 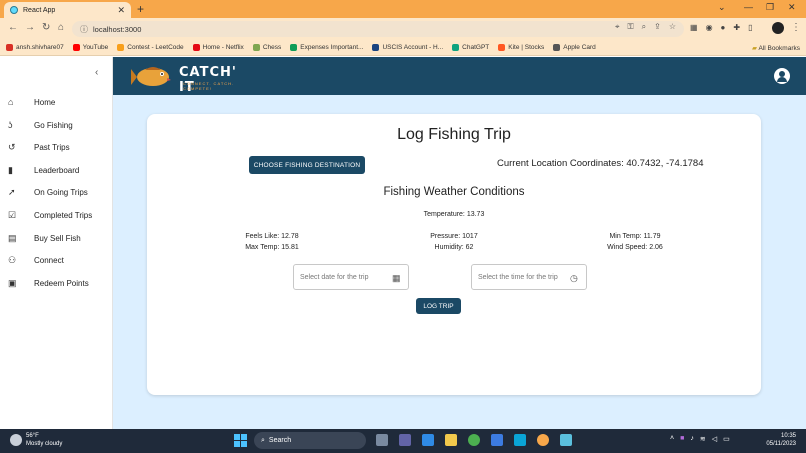 What do you see at coordinates (310, 440) in the screenshot?
I see `taskbar-search: ⌕ Search` at bounding box center [310, 440].